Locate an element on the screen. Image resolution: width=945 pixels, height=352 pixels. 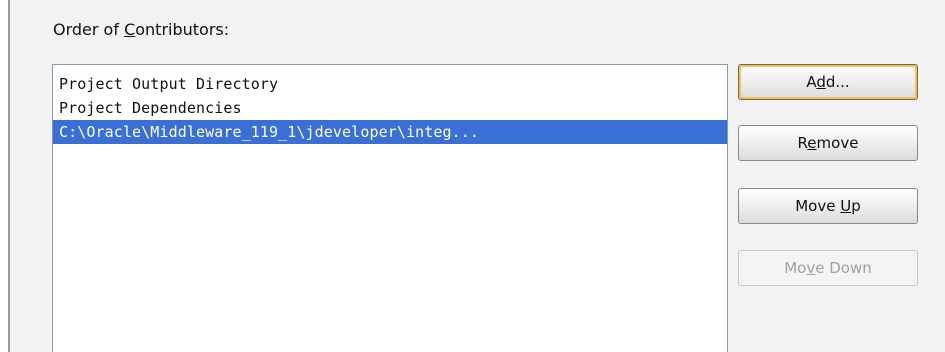
remove-button: Remove is located at coordinates (828, 143).